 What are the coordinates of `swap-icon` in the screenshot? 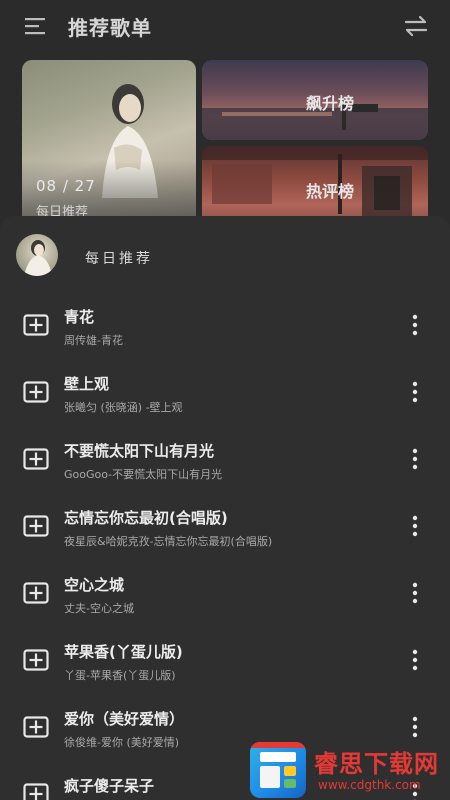 It's located at (416, 26).